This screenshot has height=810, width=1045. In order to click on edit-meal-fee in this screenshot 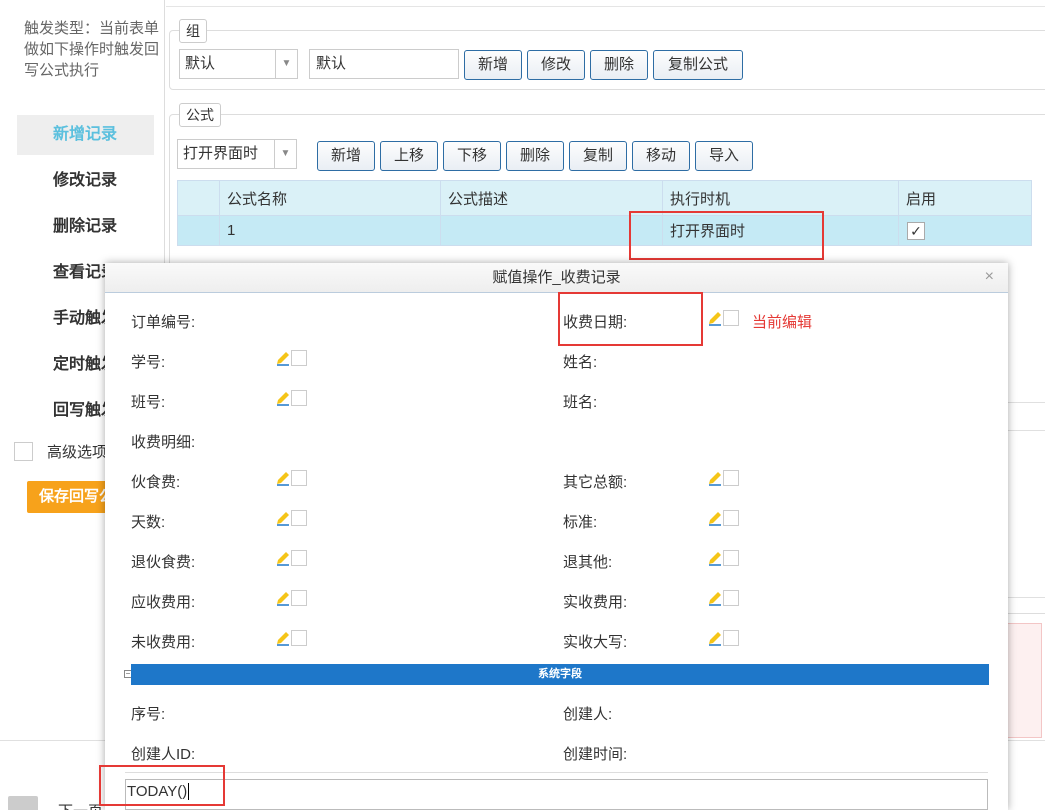, I will do `click(291, 478)`.